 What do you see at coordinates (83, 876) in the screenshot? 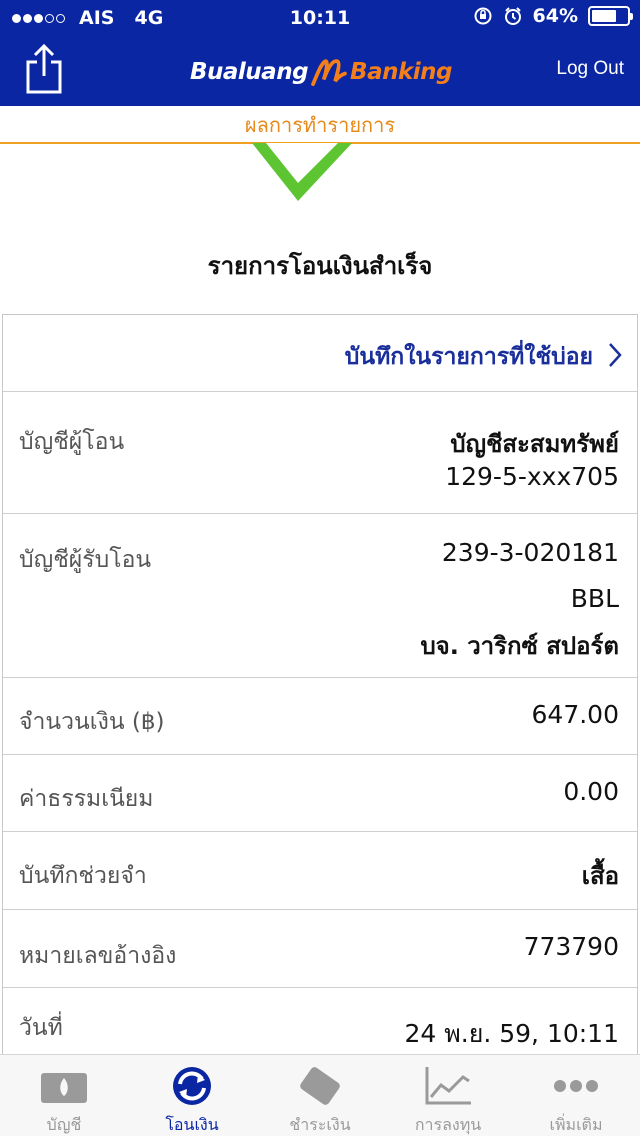
I see `memo-label: บันทึกช่วยจำ` at bounding box center [83, 876].